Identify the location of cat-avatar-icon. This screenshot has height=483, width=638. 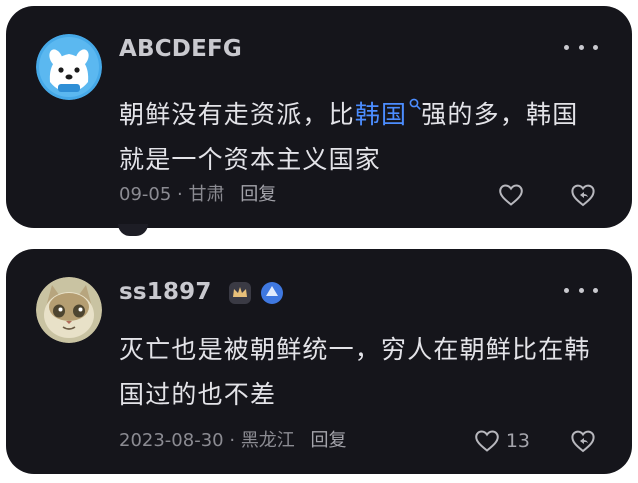
(69, 310).